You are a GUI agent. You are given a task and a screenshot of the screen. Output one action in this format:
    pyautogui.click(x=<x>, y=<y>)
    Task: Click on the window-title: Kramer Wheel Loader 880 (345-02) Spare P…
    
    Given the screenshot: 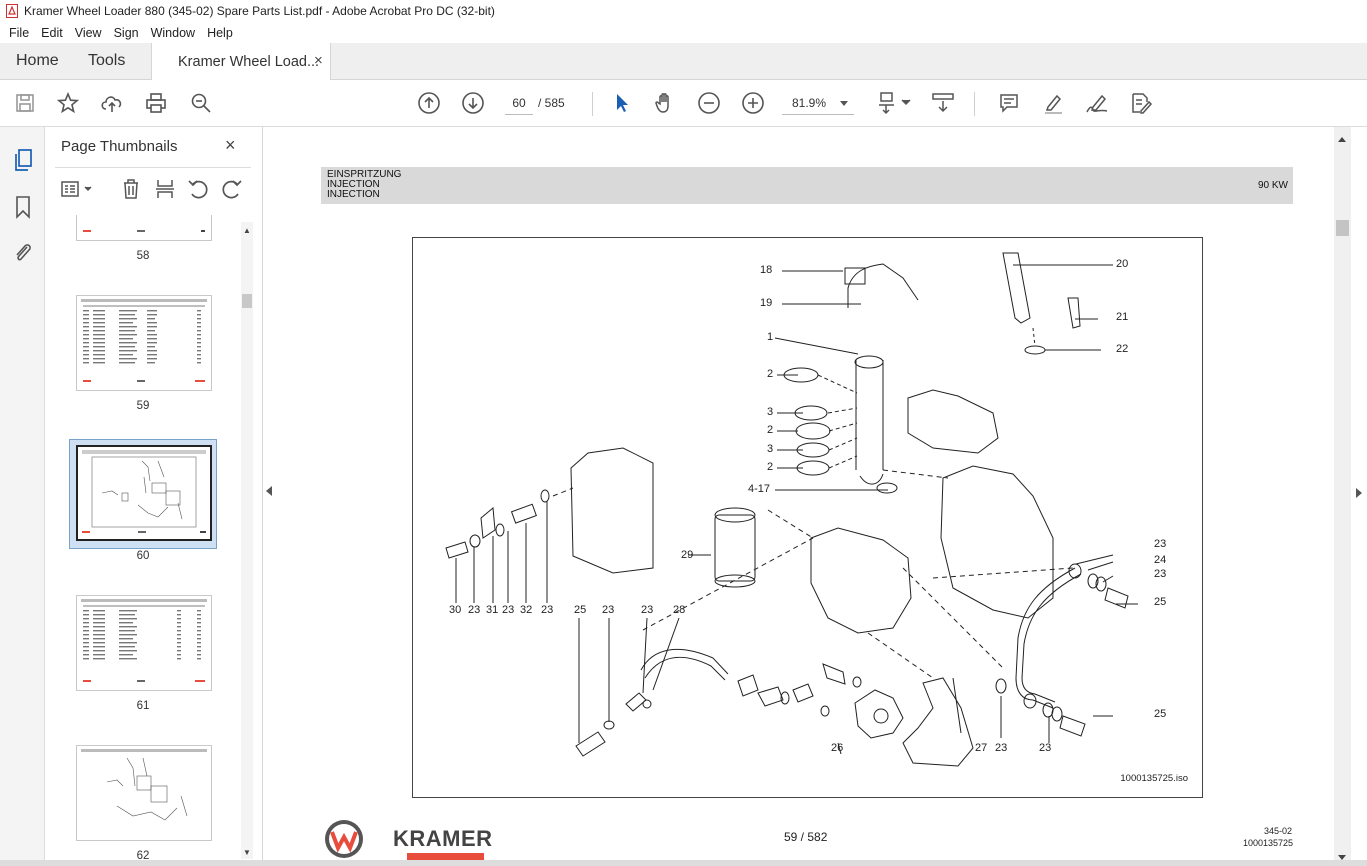 What is the action you would take?
    pyautogui.click(x=259, y=11)
    